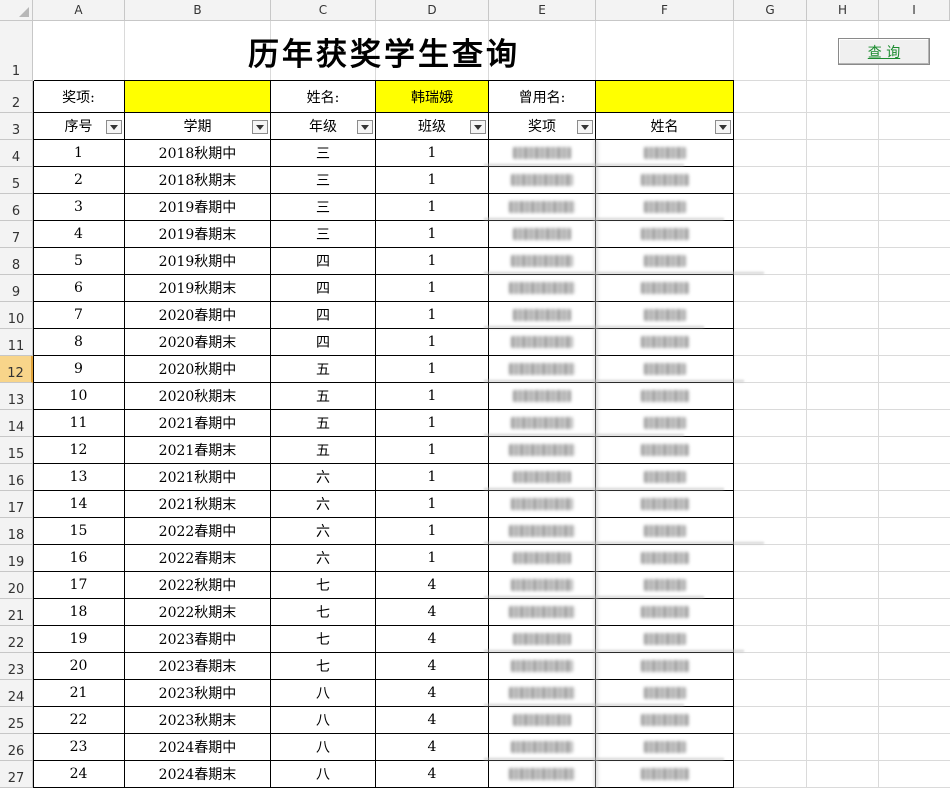  Describe the element at coordinates (79, 369) in the screenshot. I see `cell-seq: 9` at that location.